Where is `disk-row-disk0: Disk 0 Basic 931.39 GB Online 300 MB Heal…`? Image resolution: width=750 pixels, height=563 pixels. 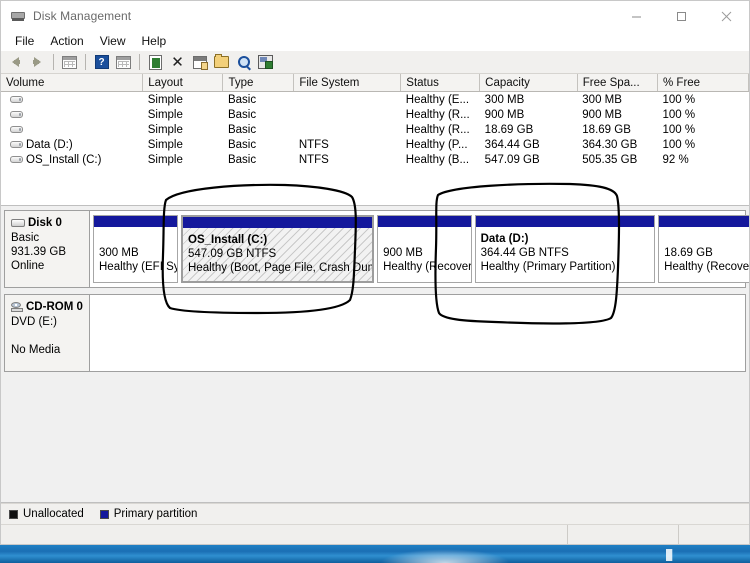 disk-row-disk0: Disk 0 Basic 931.39 GB Online 300 MB Heal… is located at coordinates (376, 249).